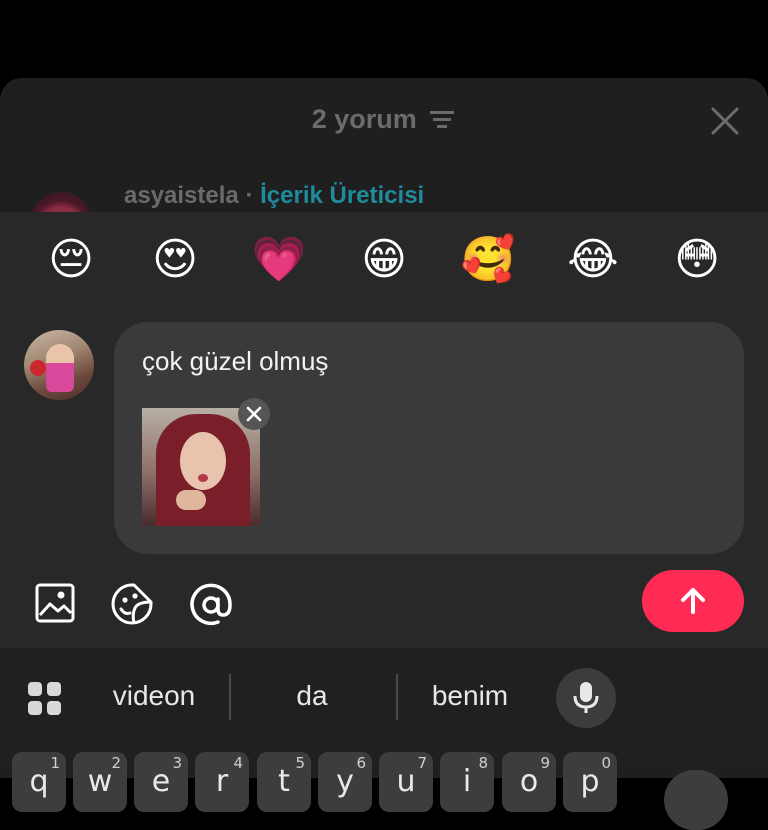  What do you see at coordinates (593, 260) in the screenshot?
I see `emoji-tears-of-joy: 😂` at bounding box center [593, 260].